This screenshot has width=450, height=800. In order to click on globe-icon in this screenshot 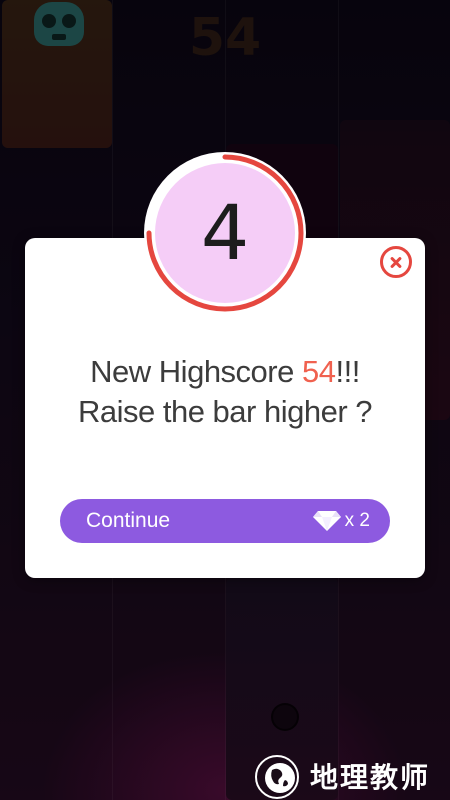, I will do `click(277, 777)`.